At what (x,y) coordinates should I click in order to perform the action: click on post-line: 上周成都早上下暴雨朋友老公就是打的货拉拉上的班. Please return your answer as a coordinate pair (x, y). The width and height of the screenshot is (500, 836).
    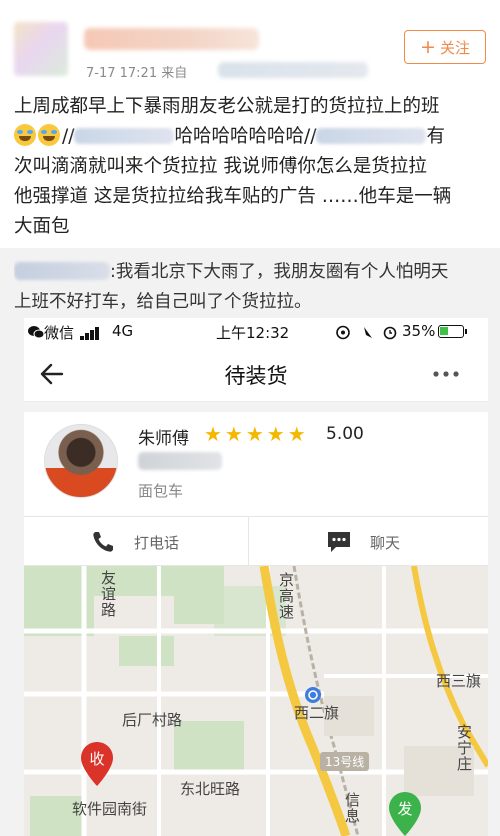
    Looking at the image, I should click on (227, 106).